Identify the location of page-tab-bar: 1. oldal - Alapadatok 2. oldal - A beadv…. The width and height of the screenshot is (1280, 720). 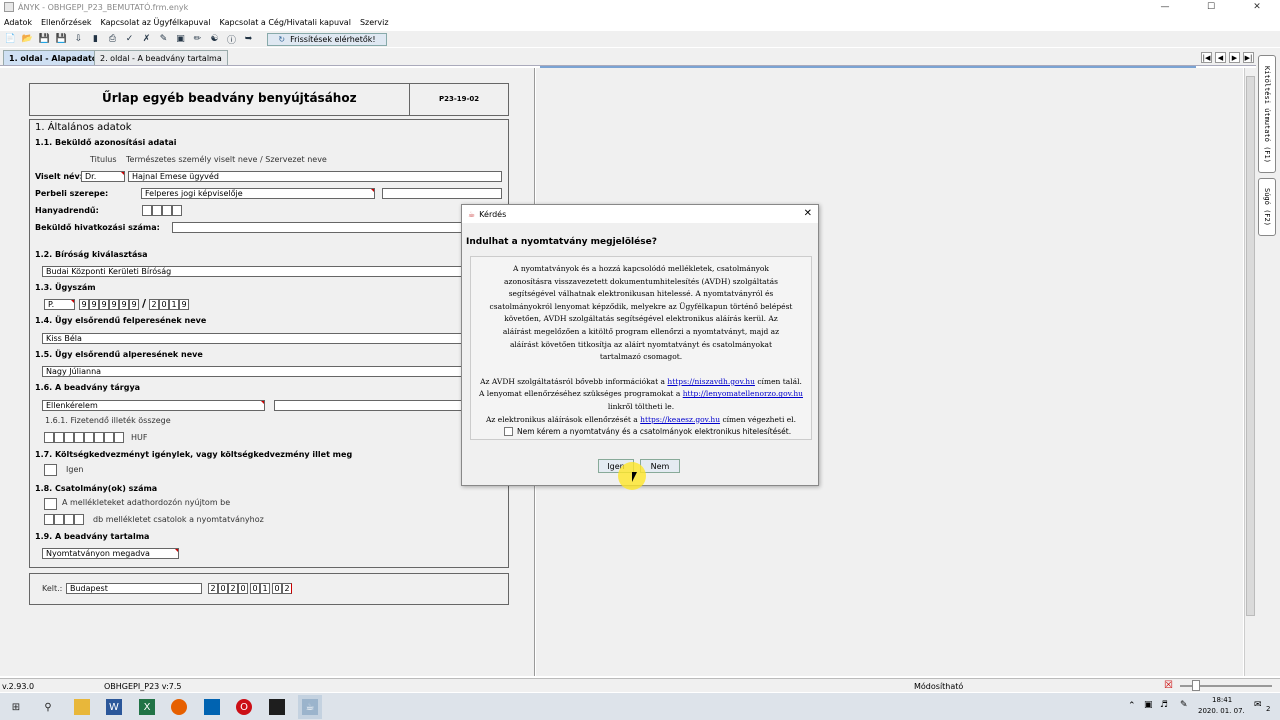
(640, 57).